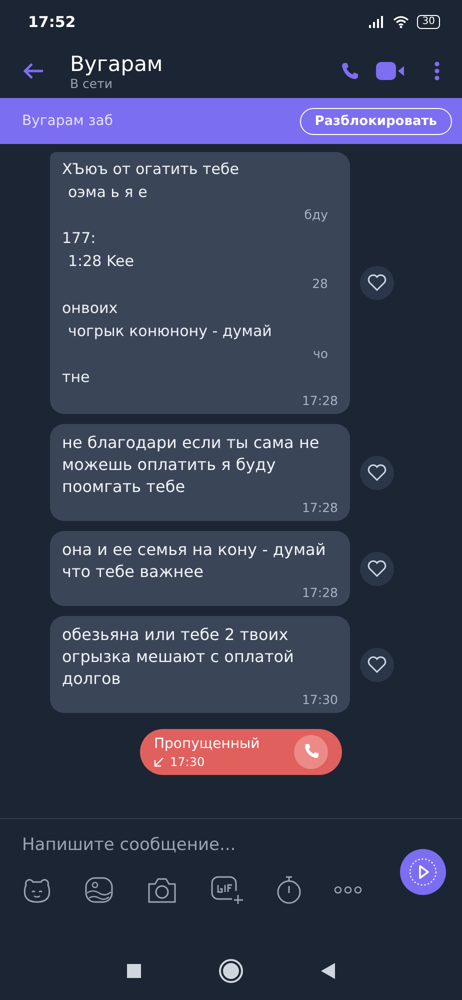  I want to click on bear-sticker-icon, so click(37, 890).